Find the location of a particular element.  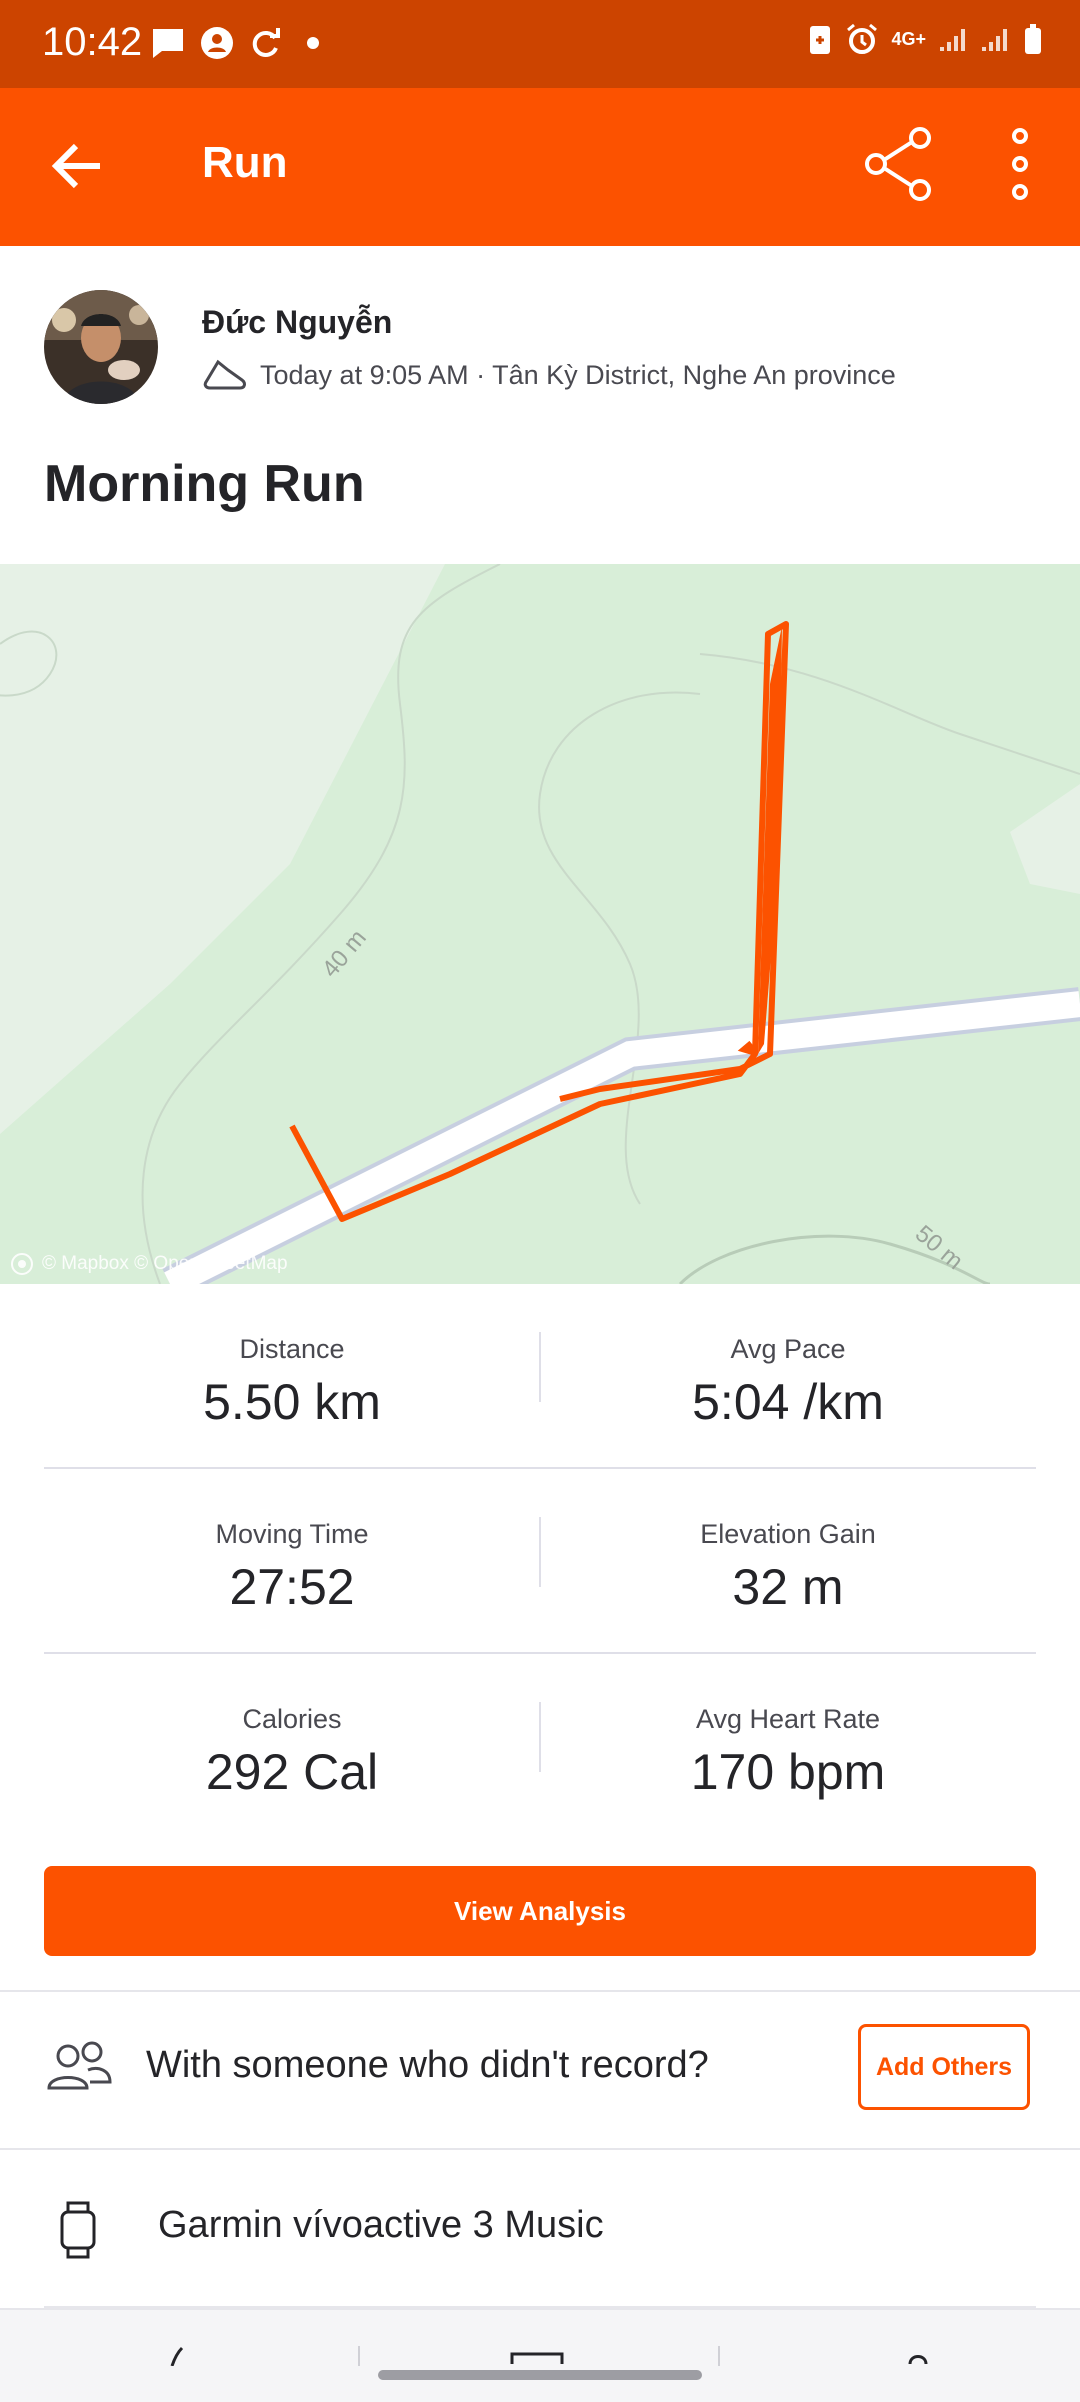

stat-elevation-gain: Elevation Gain 32 m is located at coordinates (788, 1560).